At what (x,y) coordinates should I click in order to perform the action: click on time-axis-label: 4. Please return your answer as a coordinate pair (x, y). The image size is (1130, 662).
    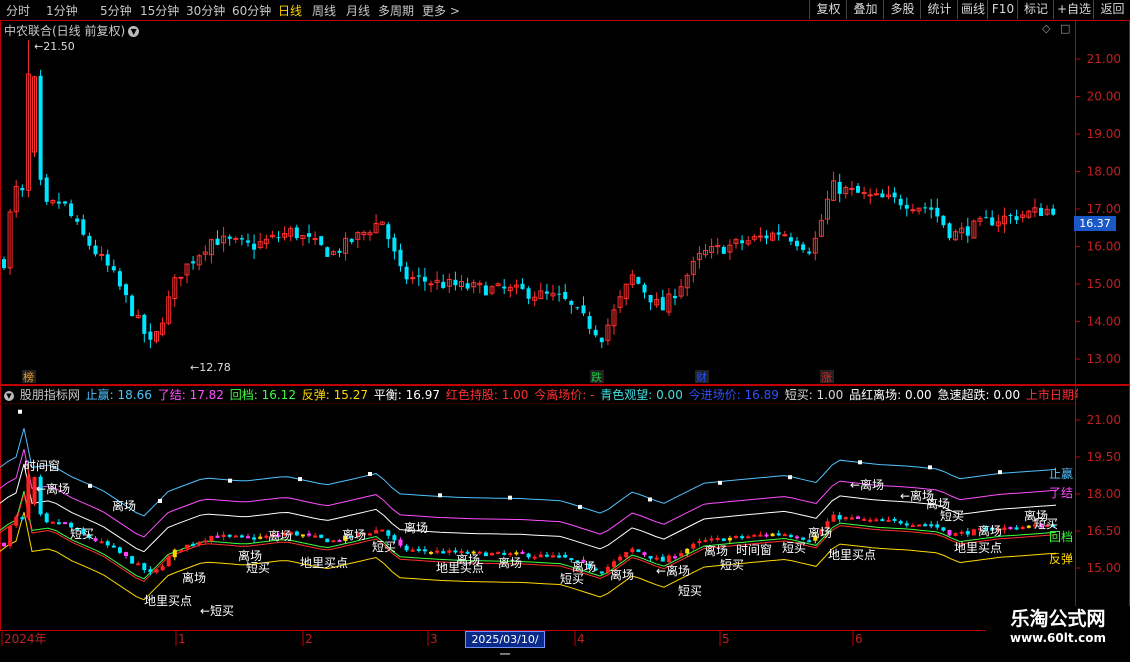
    Looking at the image, I should click on (581, 639).